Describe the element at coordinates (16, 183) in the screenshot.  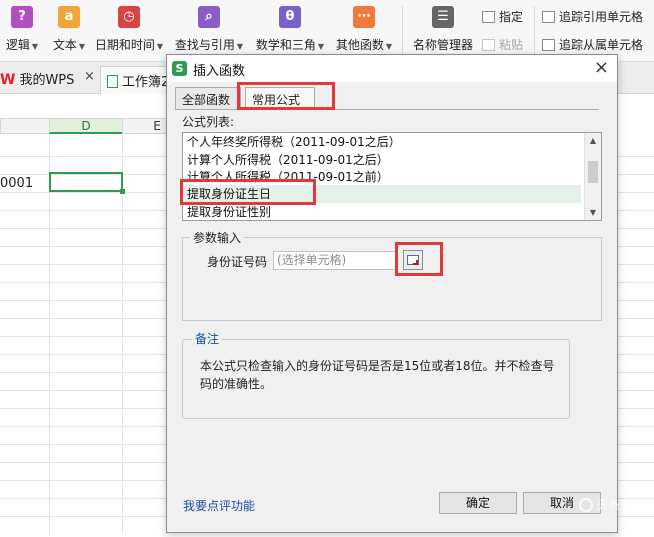
I see `cell-value: 0001` at that location.